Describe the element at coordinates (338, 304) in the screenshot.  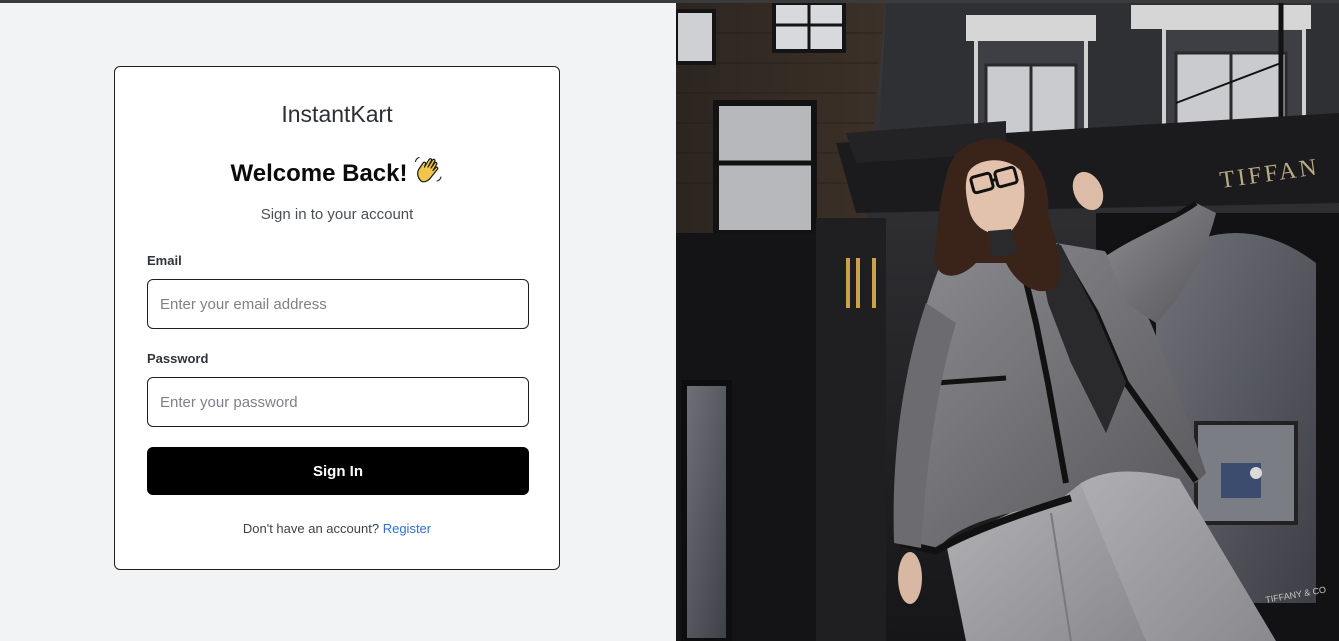
I see `email-field` at that location.